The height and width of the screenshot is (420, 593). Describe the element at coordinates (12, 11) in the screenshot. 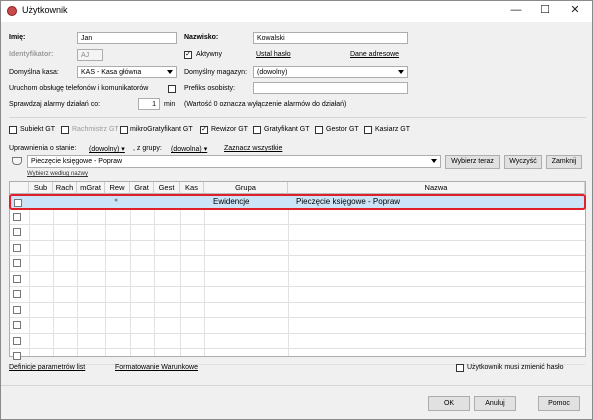

I see `app-icon` at that location.